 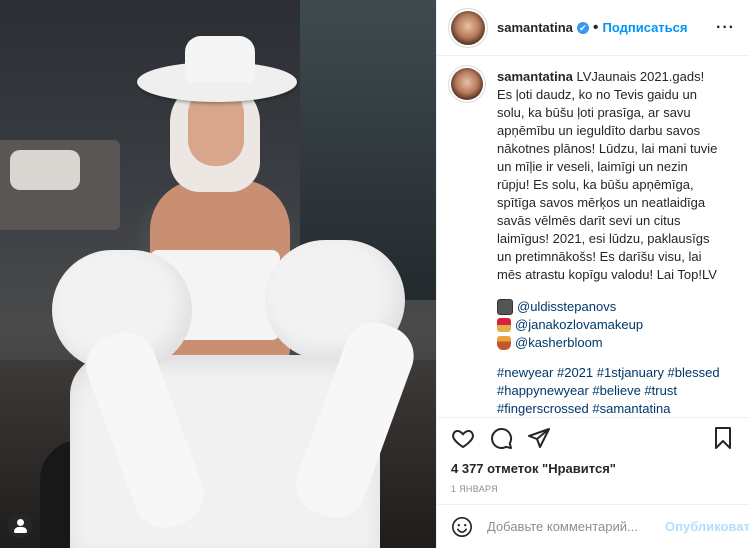 What do you see at coordinates (45, 170) in the screenshot?
I see `background-pillow` at bounding box center [45, 170].